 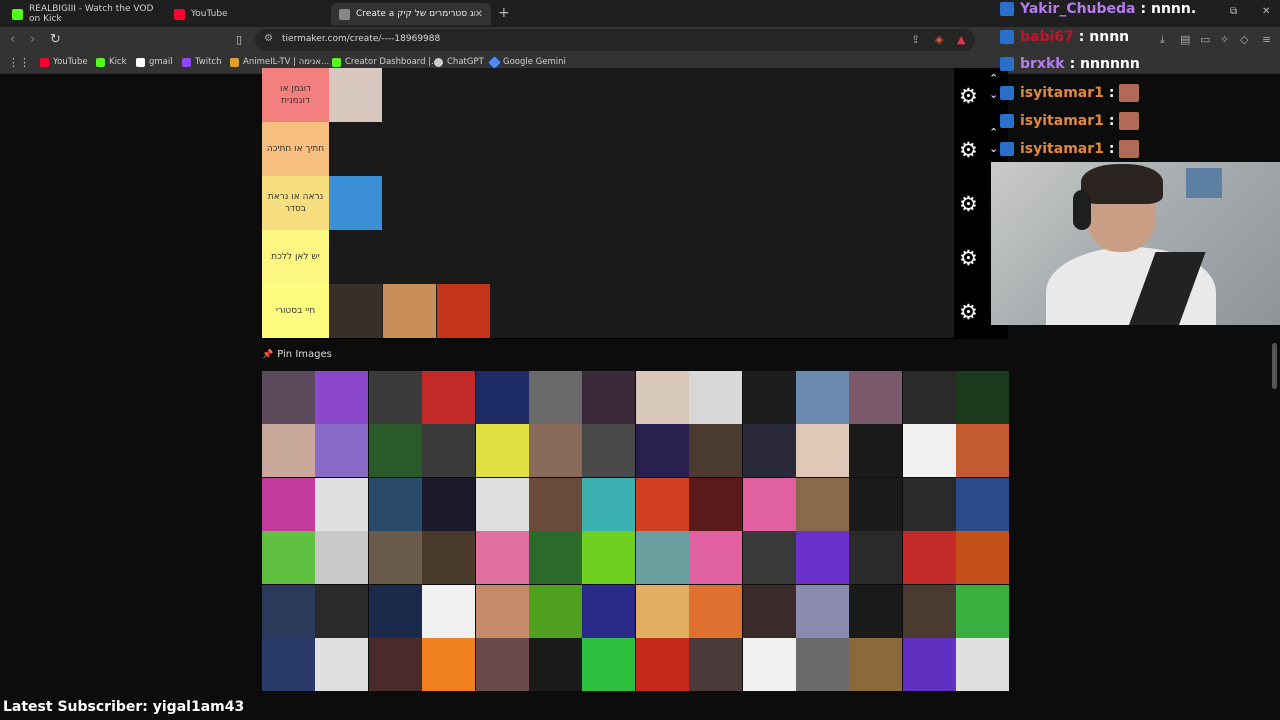 I want to click on restore-window-icon: ⧉, so click(x=1233, y=11).